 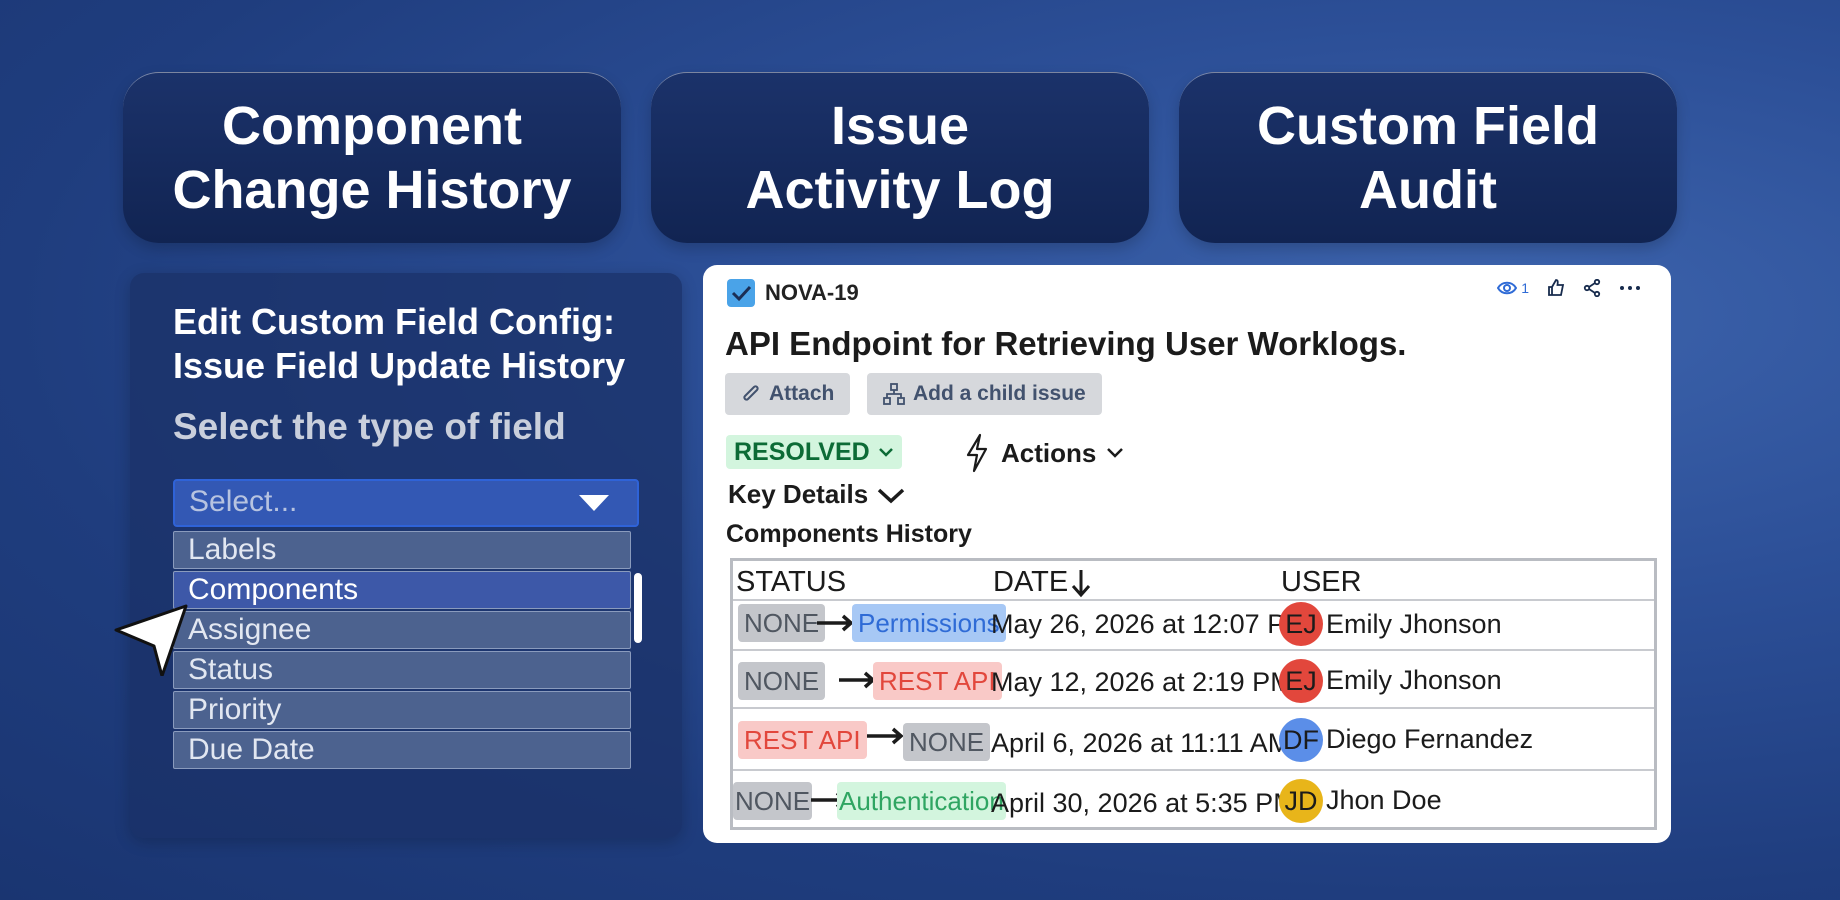 I want to click on attach-button: Attach, so click(x=788, y=394).